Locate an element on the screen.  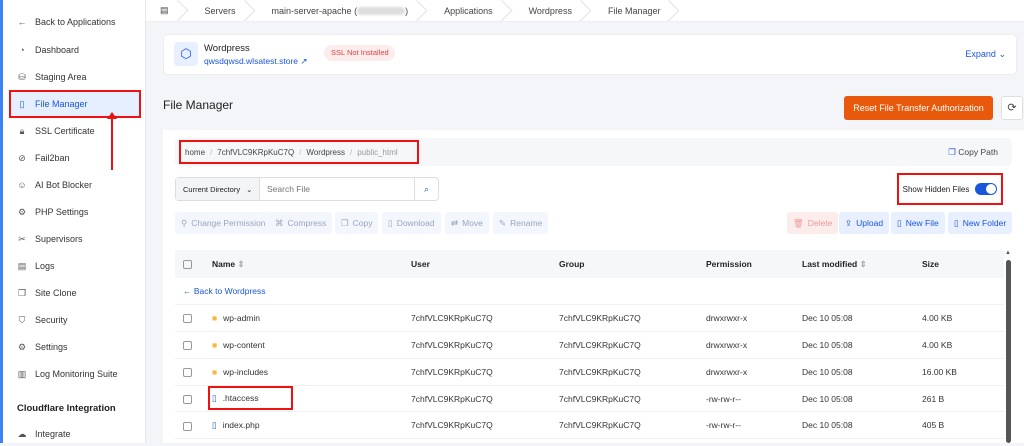
col-modified: Last modified ⇕ is located at coordinates (862, 264).